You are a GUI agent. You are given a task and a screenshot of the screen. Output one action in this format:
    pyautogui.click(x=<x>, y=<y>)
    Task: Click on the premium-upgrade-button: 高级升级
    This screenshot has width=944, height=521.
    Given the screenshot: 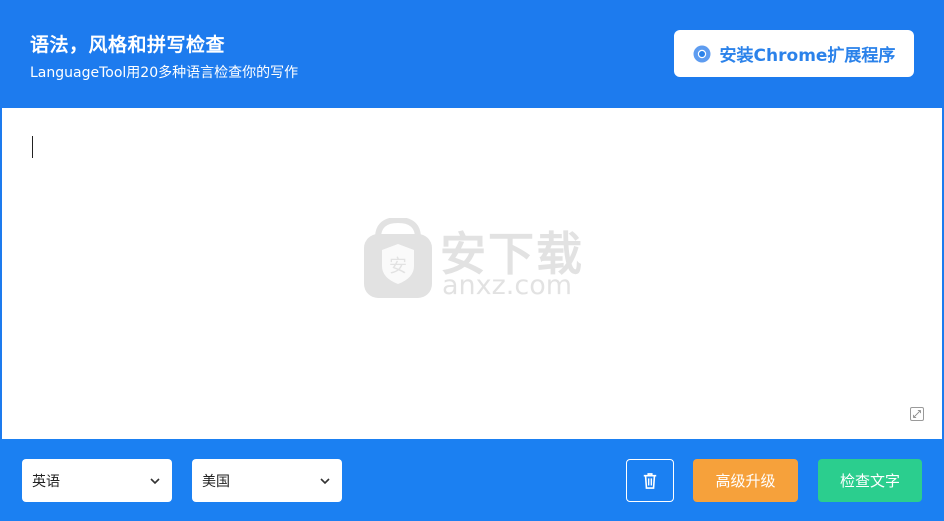 What is the action you would take?
    pyautogui.click(x=745, y=480)
    